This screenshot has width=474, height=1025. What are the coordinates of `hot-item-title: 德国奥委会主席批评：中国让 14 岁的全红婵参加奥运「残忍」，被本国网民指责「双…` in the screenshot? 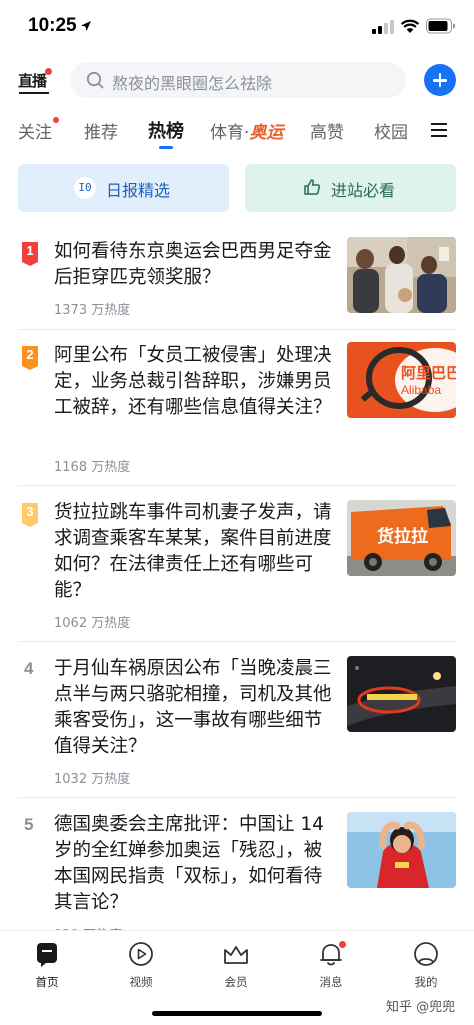 It's located at (189, 863).